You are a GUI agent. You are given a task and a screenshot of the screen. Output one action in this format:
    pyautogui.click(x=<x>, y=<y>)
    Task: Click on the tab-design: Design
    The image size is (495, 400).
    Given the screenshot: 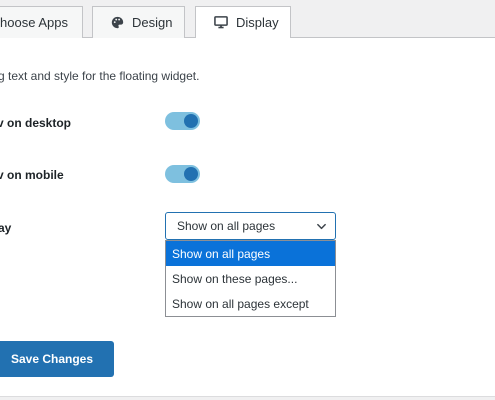 What is the action you would take?
    pyautogui.click(x=138, y=22)
    